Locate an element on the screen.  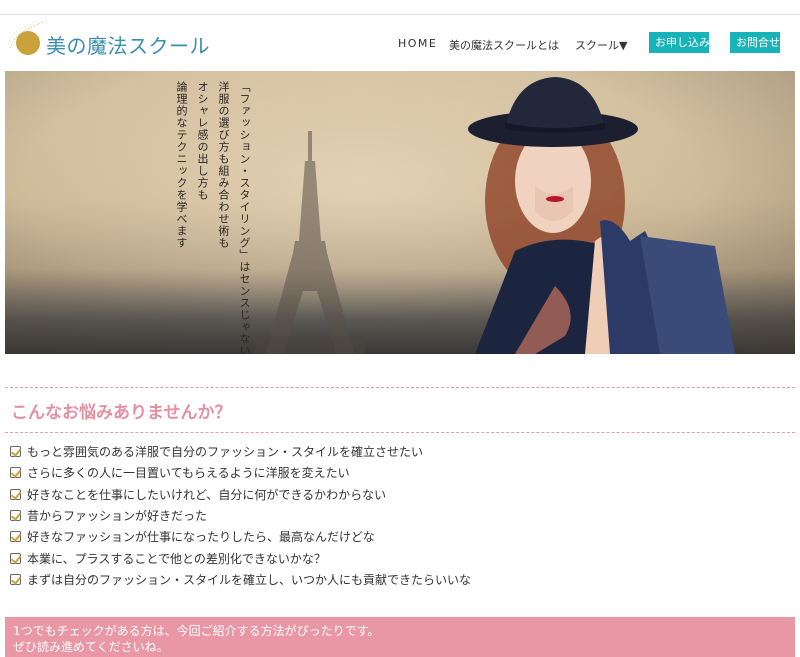
nav-school-dropdown: スクール▼ is located at coordinates (601, 45).